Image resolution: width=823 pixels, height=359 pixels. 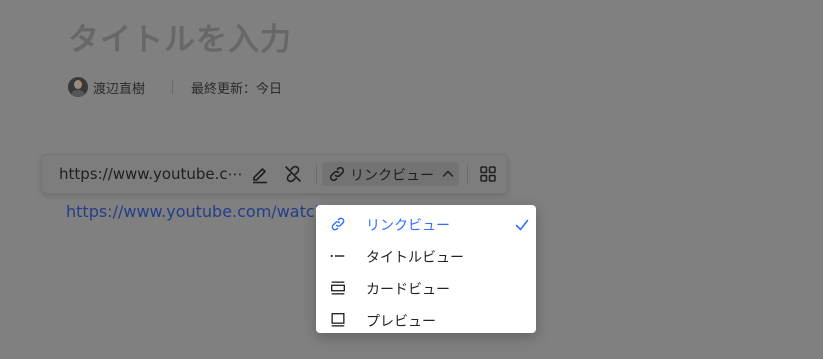 What do you see at coordinates (180, 36) in the screenshot?
I see `document-title-placeholder: タイトルを入力` at bounding box center [180, 36].